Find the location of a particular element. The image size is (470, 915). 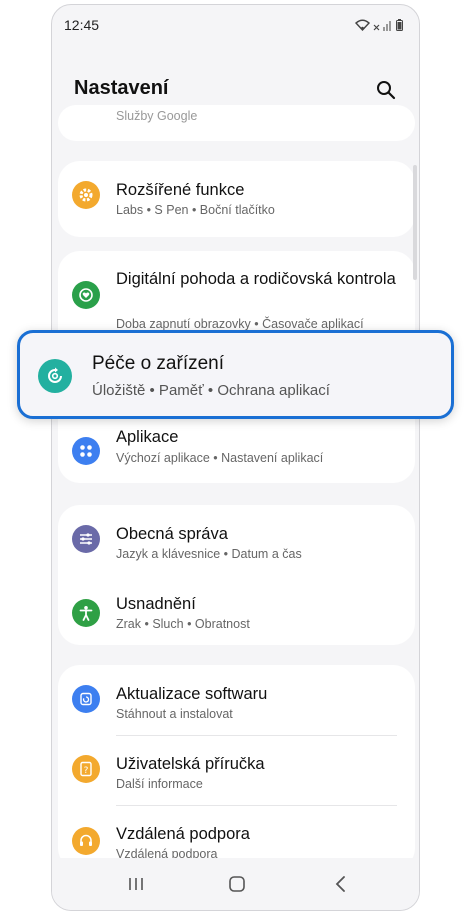

update-icon is located at coordinates (86, 699).